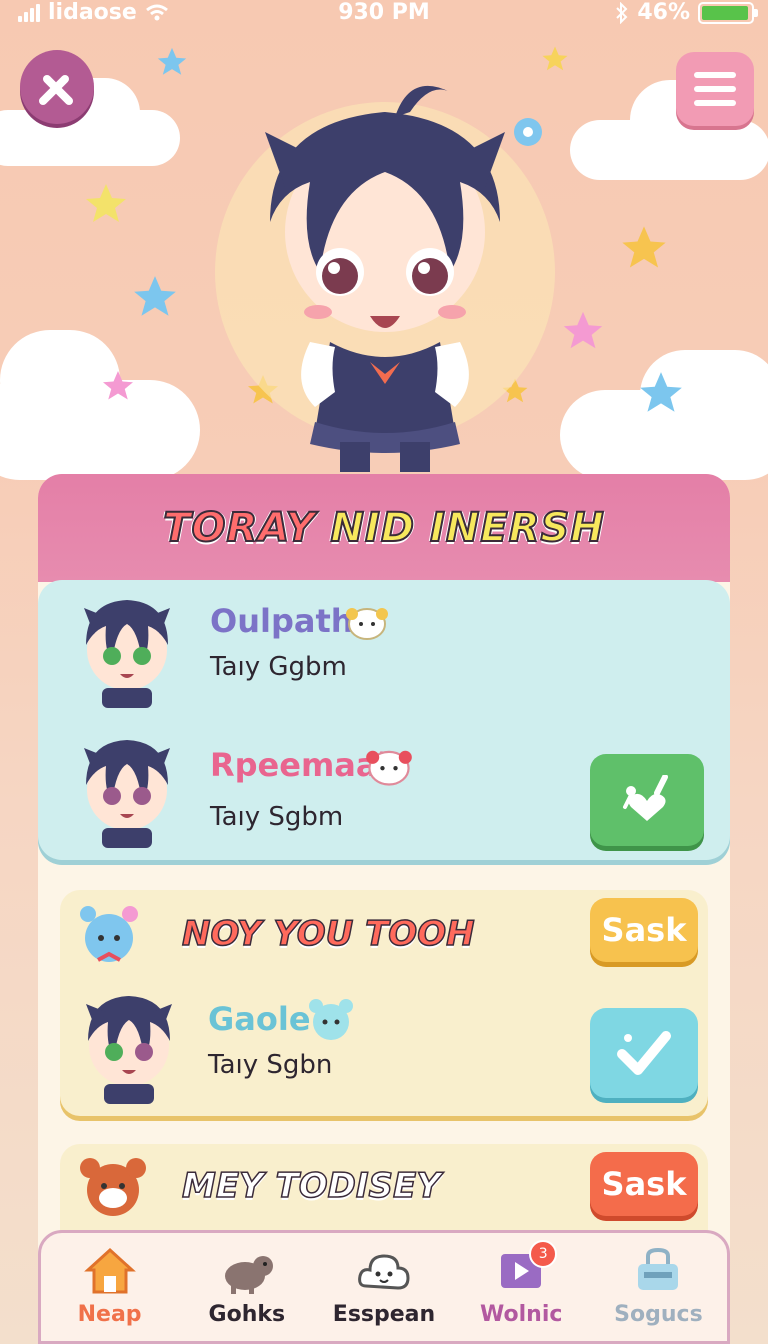  I want to click on tab-pets: Gohks, so click(246, 1287).